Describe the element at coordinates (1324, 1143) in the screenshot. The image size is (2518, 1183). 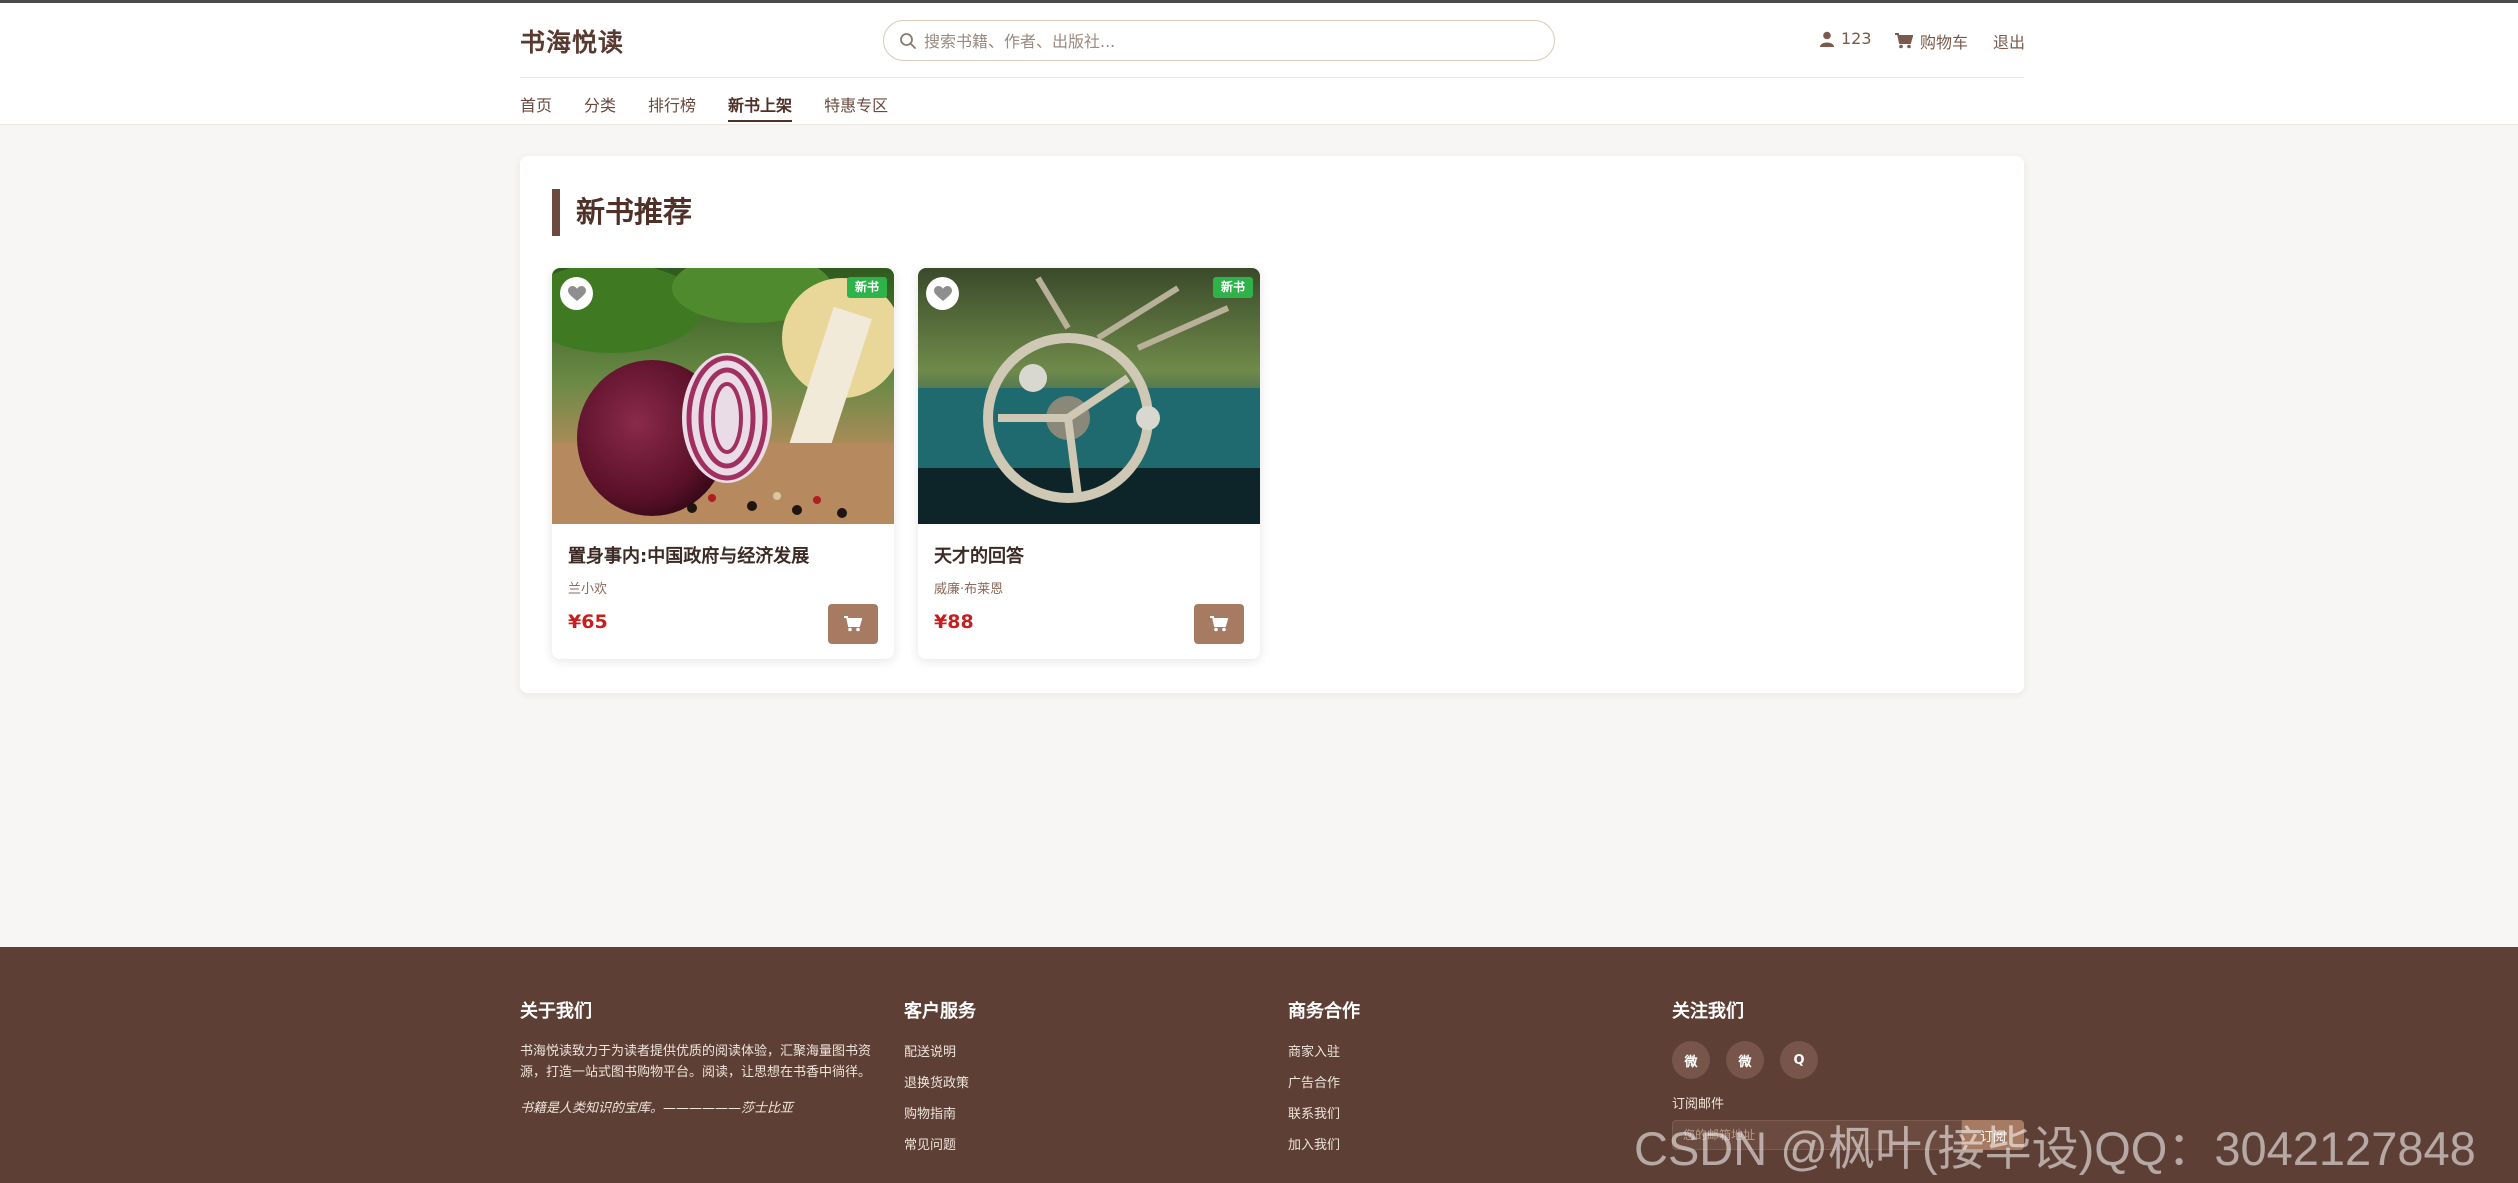
I see `footer-link-join: 加入我们` at that location.